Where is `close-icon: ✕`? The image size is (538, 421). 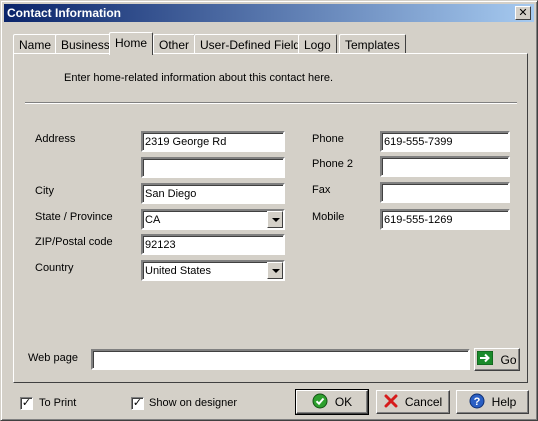
close-icon: ✕ is located at coordinates (523, 12).